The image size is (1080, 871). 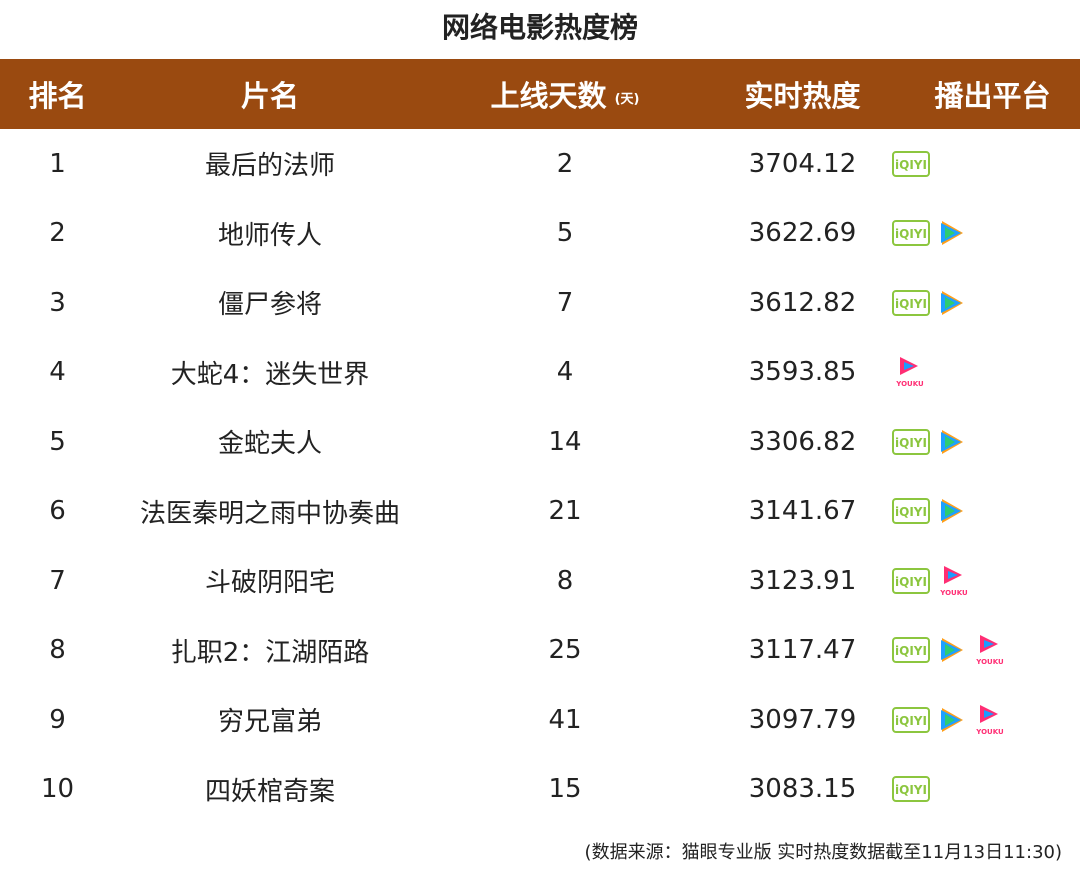 What do you see at coordinates (565, 719) in the screenshot?
I see `days-online-cell: 41` at bounding box center [565, 719].